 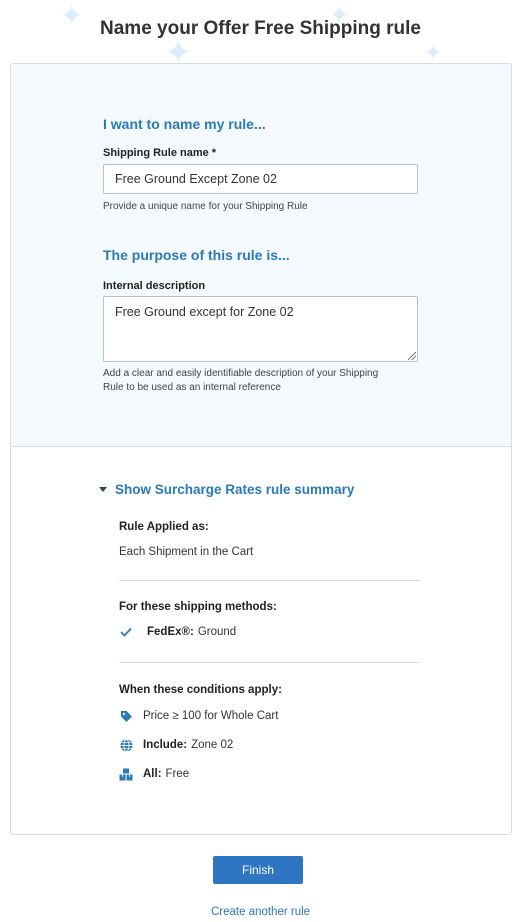 What do you see at coordinates (160, 153) in the screenshot?
I see `rule-name-label: Shipping Rule name *` at bounding box center [160, 153].